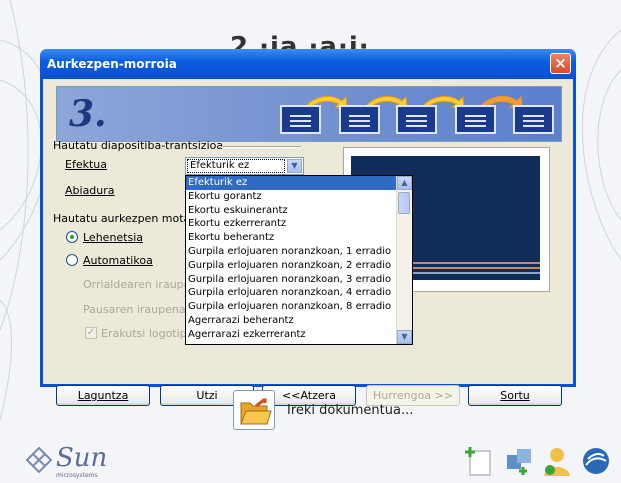  What do you see at coordinates (404, 337) in the screenshot?
I see `scroll-down-icon: ▼` at bounding box center [404, 337].